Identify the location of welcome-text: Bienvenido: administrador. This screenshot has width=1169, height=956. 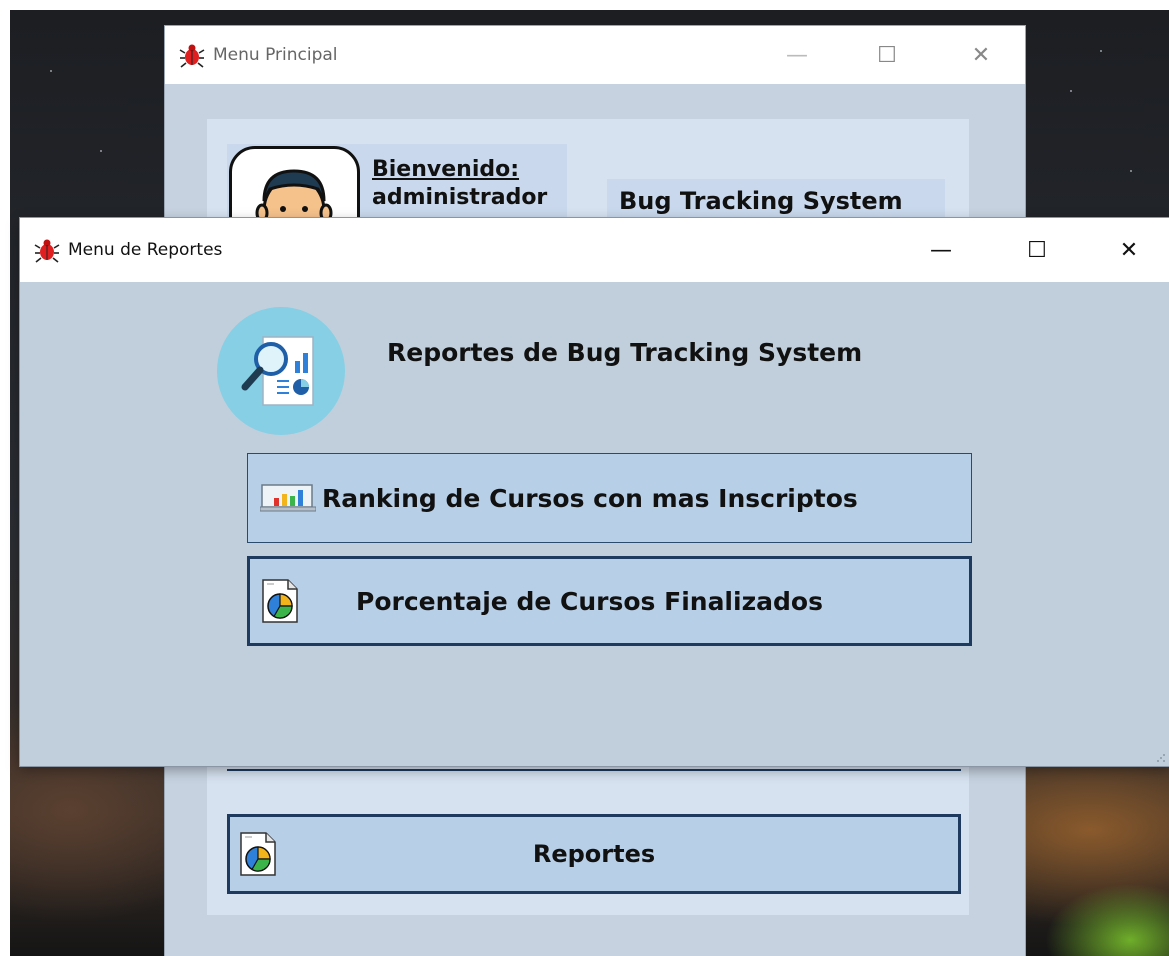
(459, 184).